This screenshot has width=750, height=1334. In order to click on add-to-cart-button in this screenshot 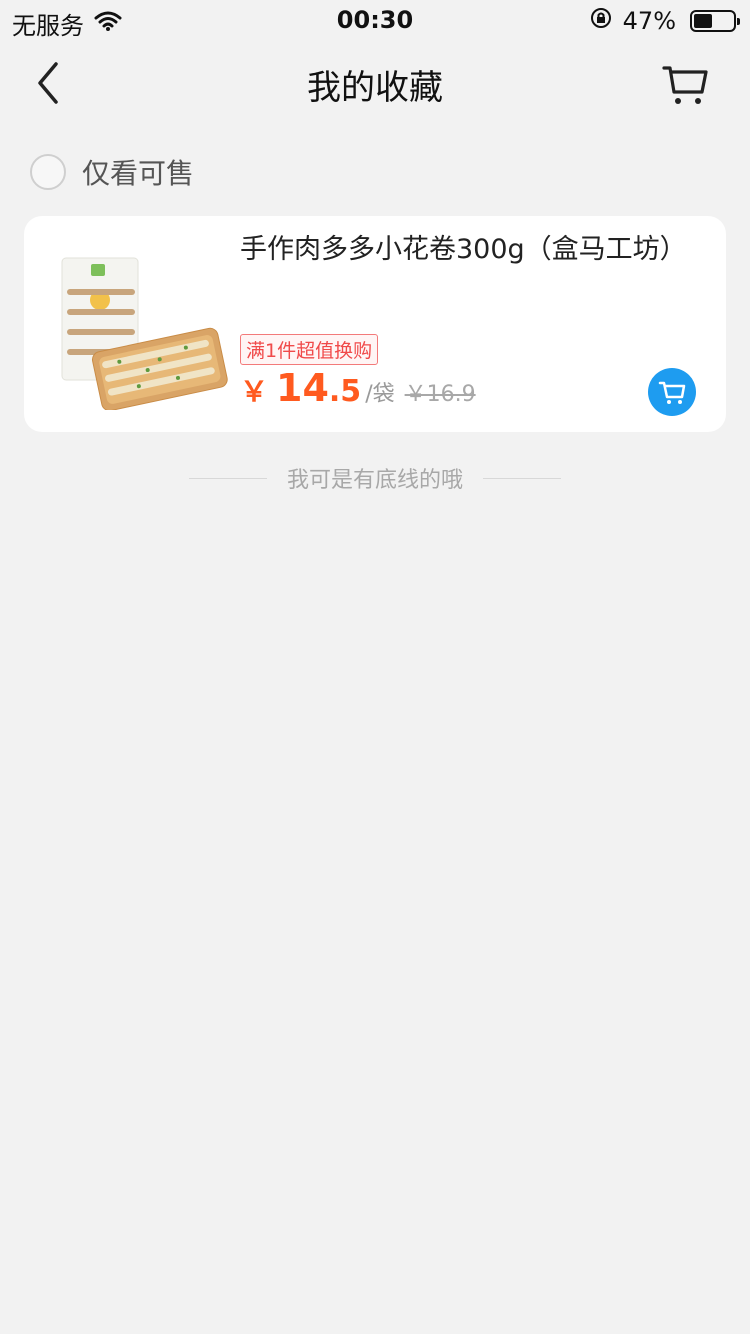, I will do `click(672, 392)`.